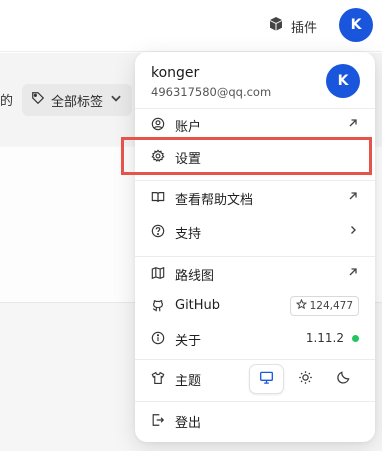 Image resolution: width=382 pixels, height=451 pixels. Describe the element at coordinates (158, 420) in the screenshot. I see `log-out-icon` at that location.